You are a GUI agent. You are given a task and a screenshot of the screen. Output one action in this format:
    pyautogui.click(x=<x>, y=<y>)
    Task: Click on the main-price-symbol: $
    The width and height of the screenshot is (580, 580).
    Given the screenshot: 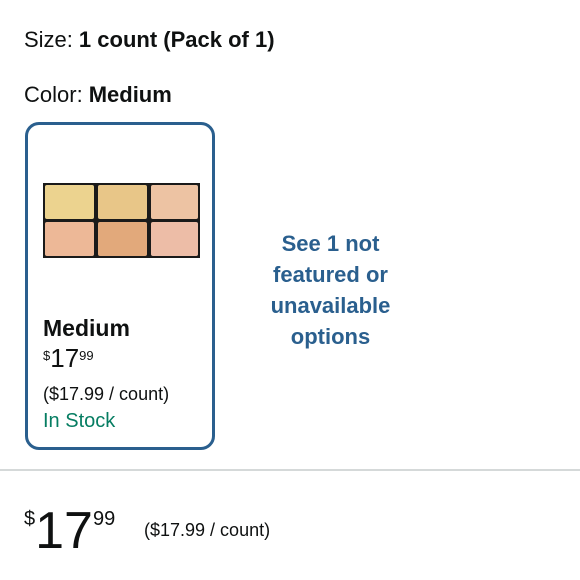 What is the action you would take?
    pyautogui.click(x=30, y=519)
    